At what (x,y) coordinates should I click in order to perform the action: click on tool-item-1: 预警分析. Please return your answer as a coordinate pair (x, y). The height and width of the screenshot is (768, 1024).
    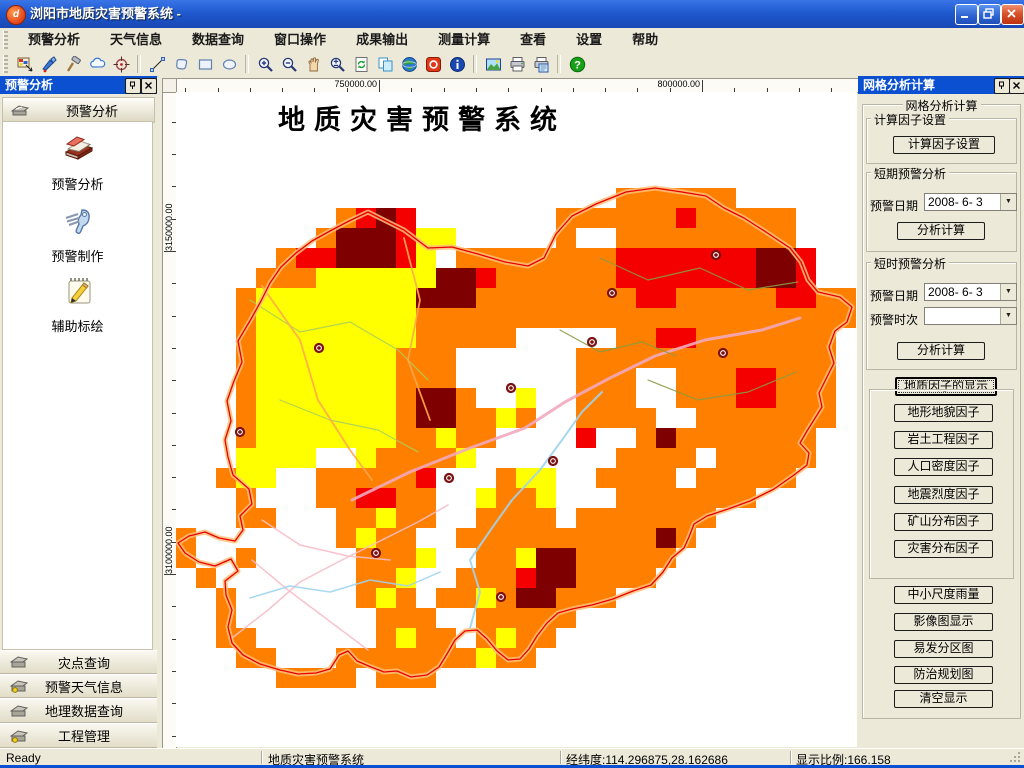
    Looking at the image, I should click on (77, 162).